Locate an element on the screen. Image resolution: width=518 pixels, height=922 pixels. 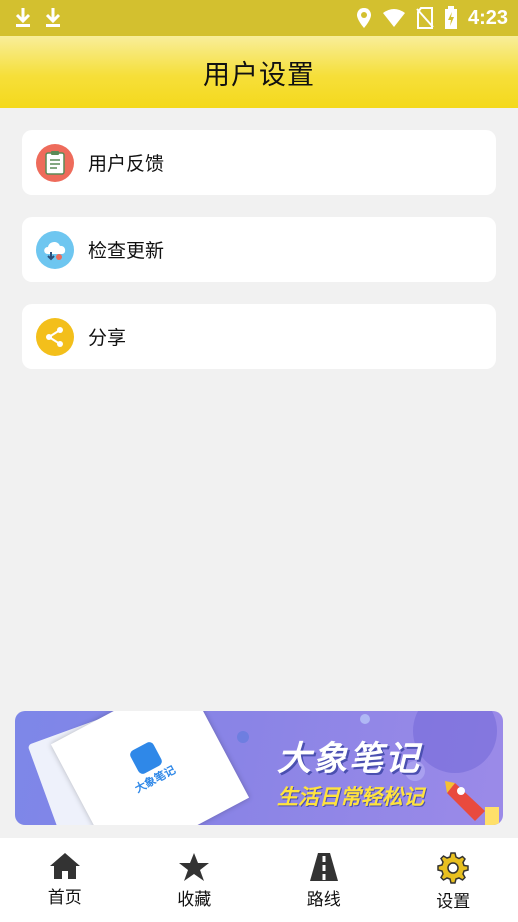
page-title: 用户设置 is located at coordinates (259, 75).